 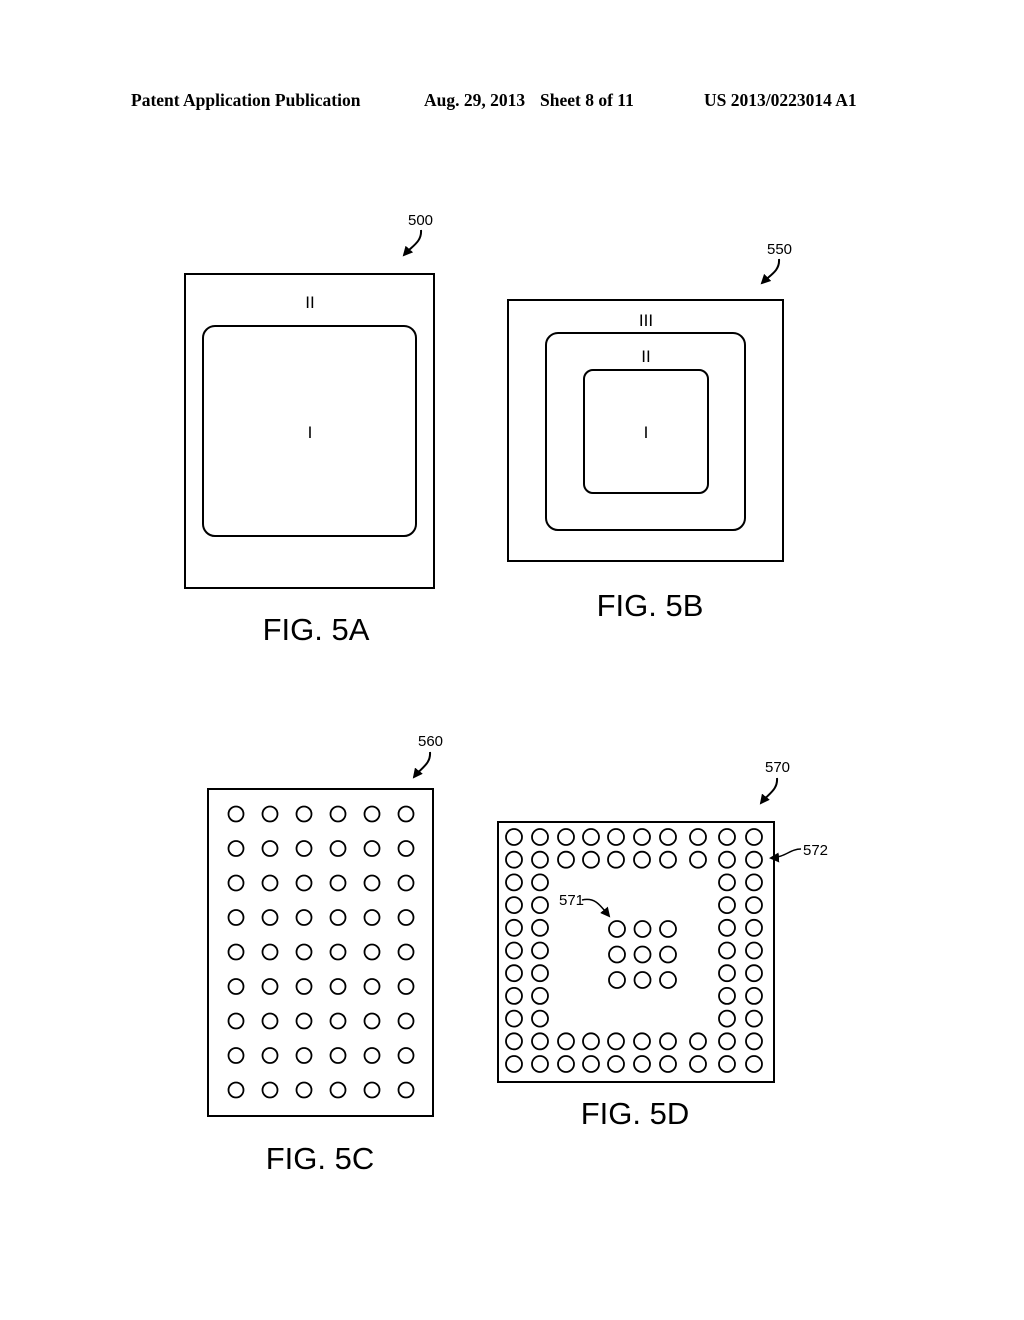 I want to click on fig5a-caption: FIG. 5A, so click(x=316, y=629).